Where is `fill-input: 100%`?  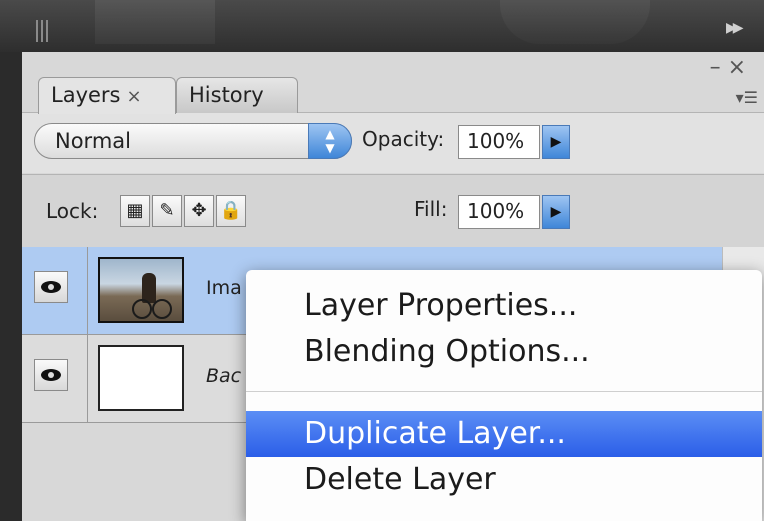
fill-input: 100% is located at coordinates (499, 212).